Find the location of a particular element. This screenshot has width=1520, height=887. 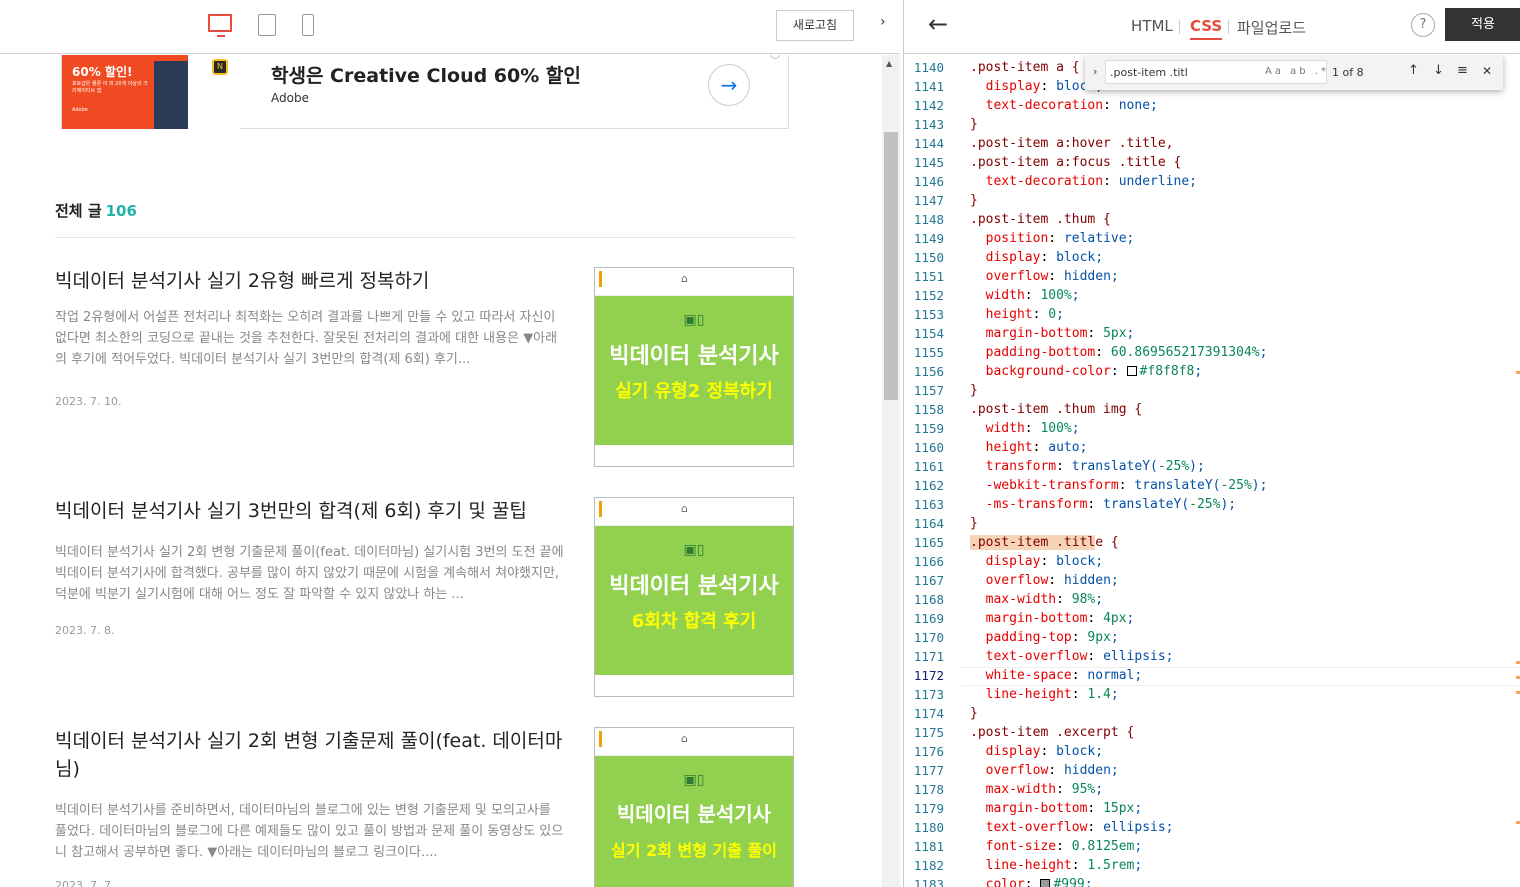

expand-icon: › is located at coordinates (883, 22).